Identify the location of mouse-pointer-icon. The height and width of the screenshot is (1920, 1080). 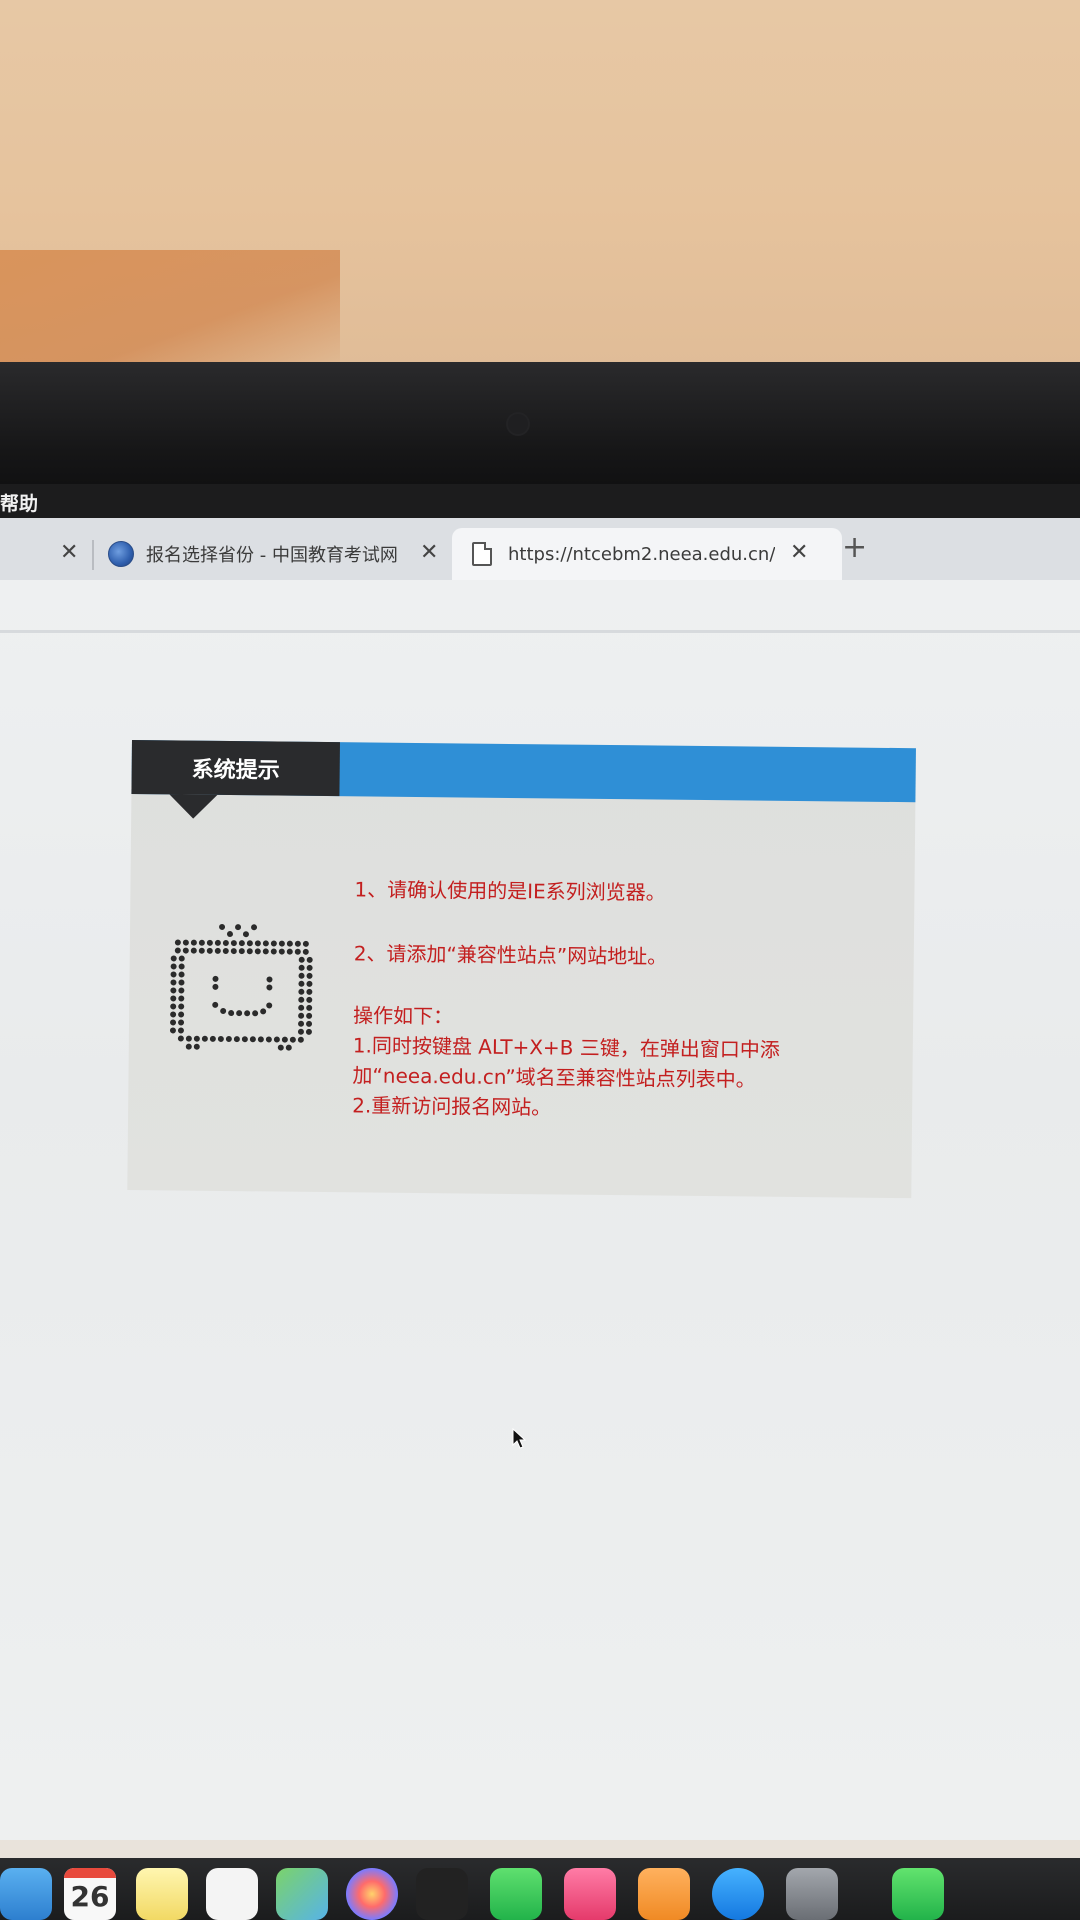
(520, 1440).